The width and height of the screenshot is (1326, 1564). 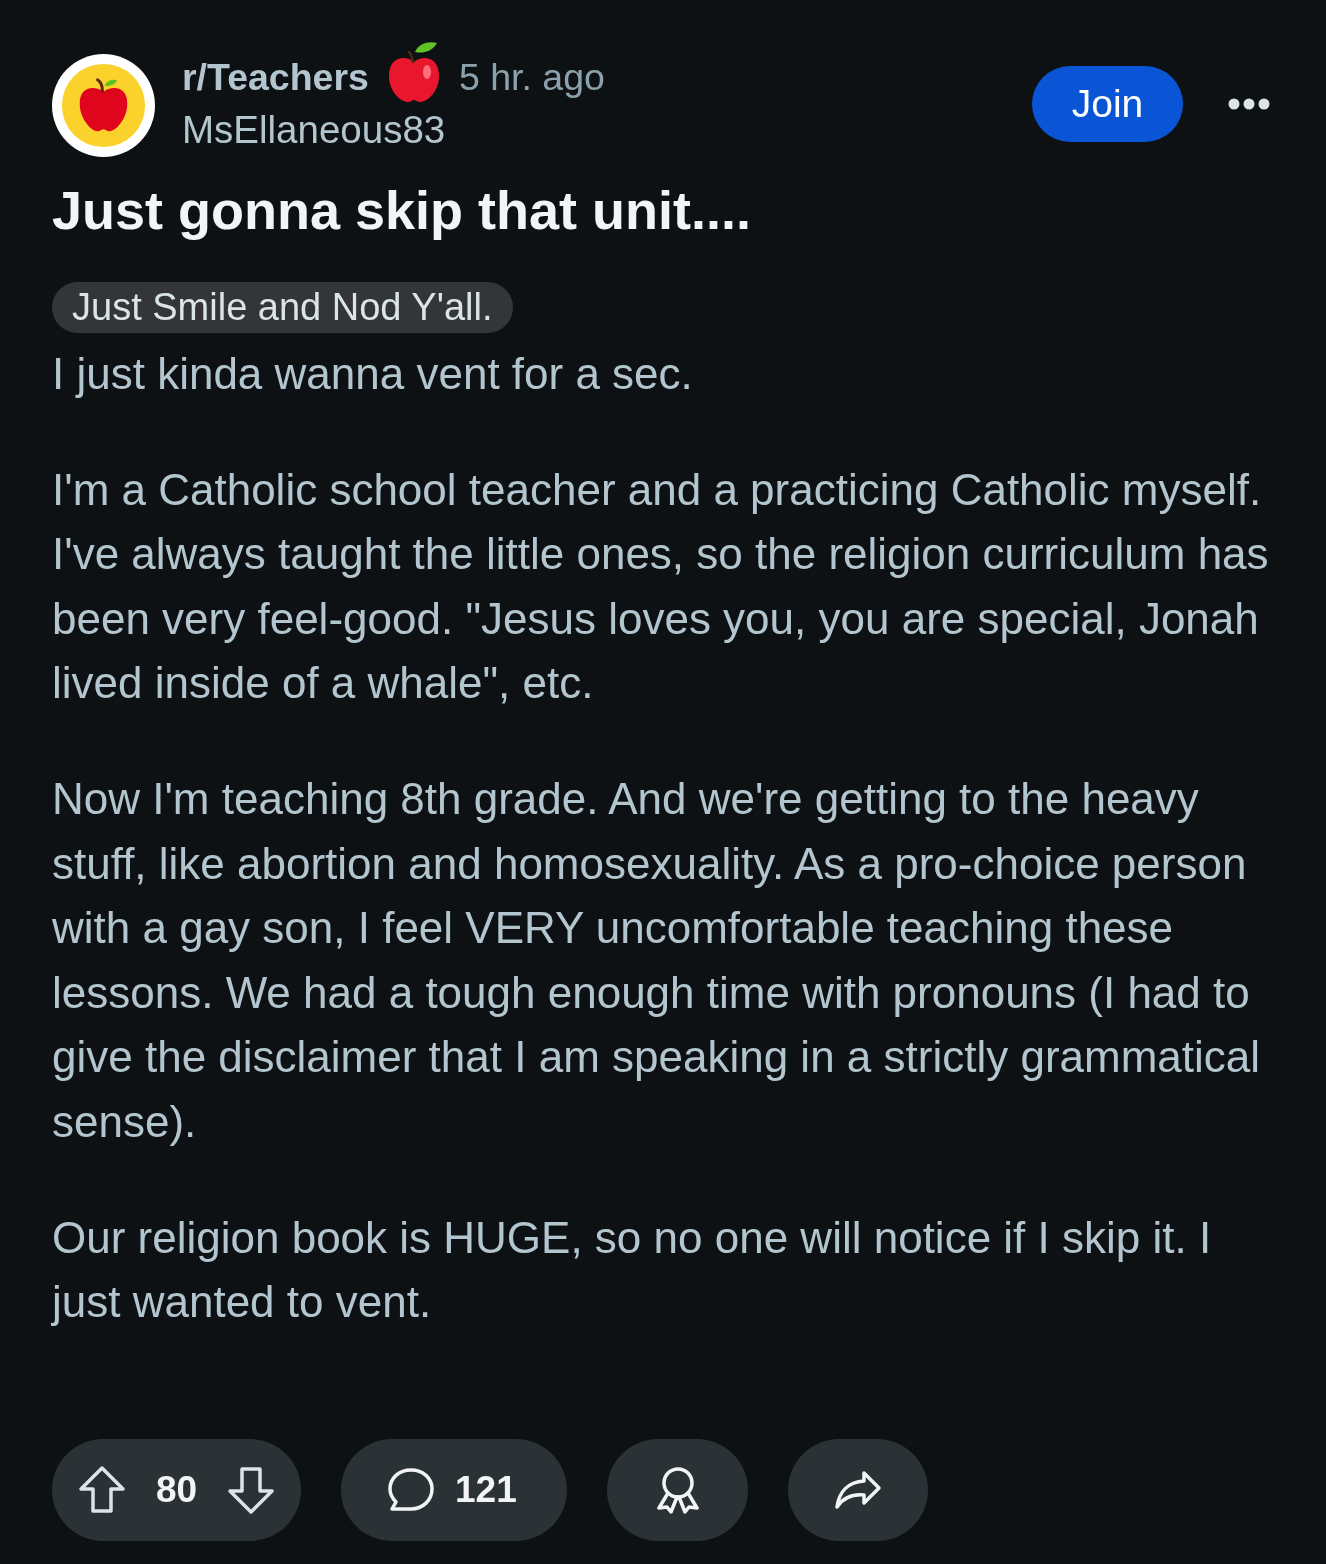 What do you see at coordinates (373, 374) in the screenshot?
I see `post-paragraph: I just kinda wanna vent for a sec.` at bounding box center [373, 374].